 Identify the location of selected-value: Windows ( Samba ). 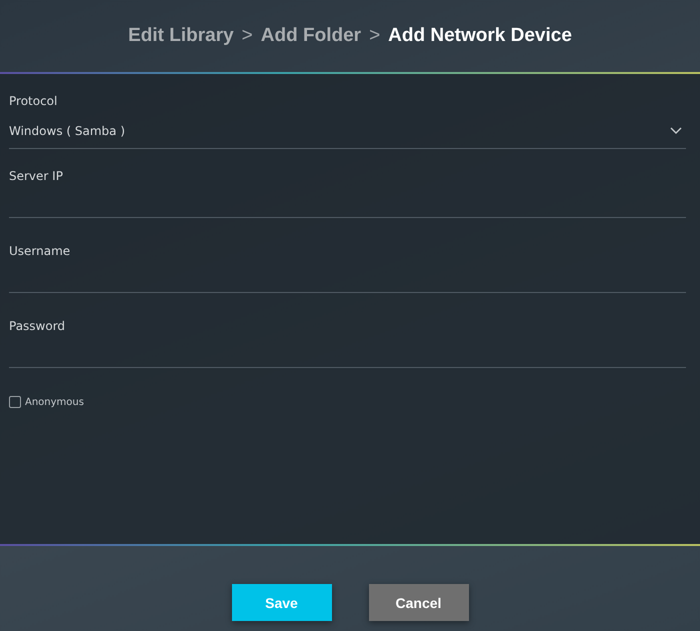
(67, 131).